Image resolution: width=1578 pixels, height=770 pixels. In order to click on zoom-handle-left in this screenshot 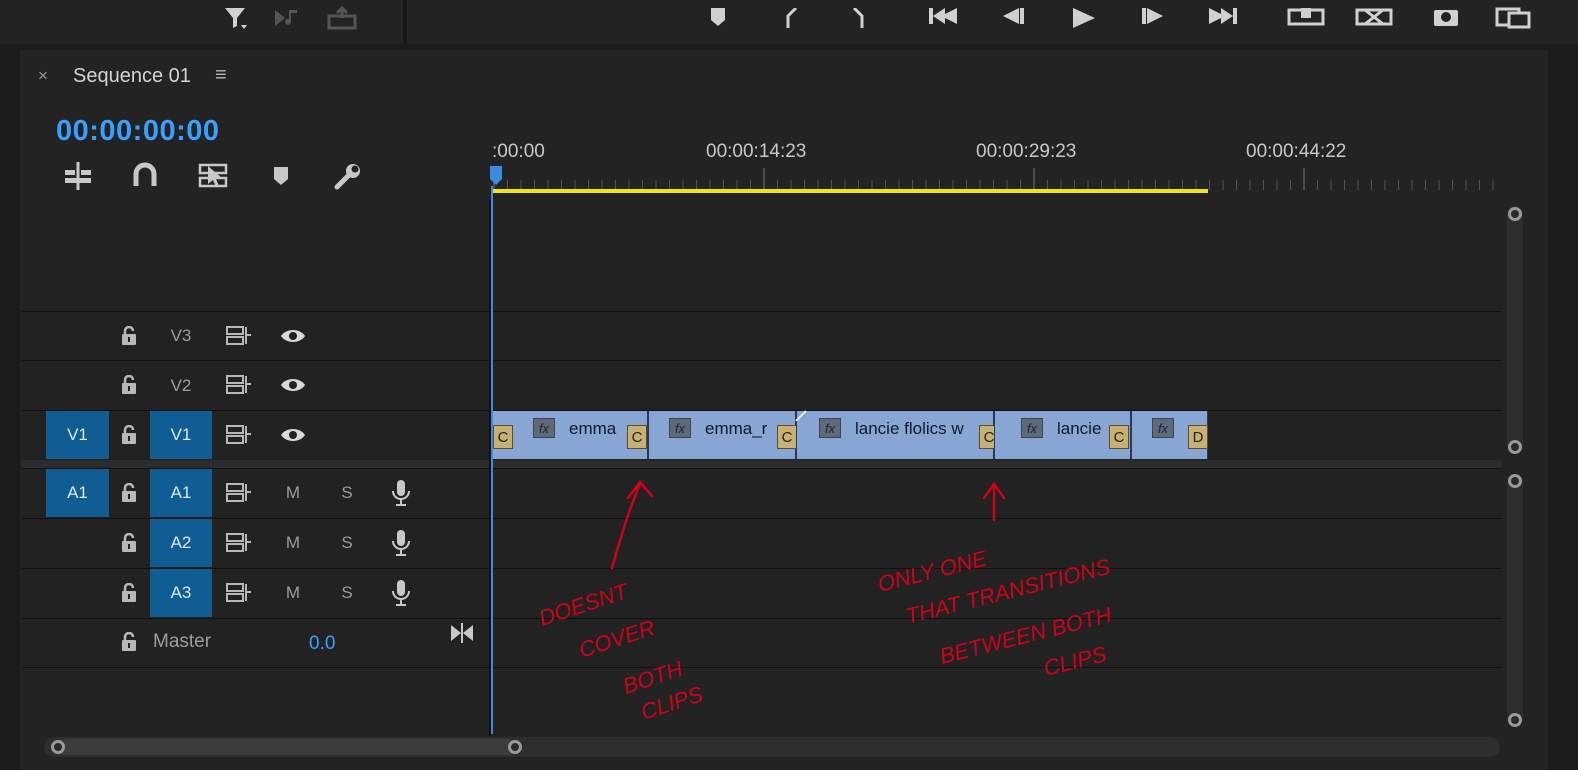, I will do `click(58, 747)`.